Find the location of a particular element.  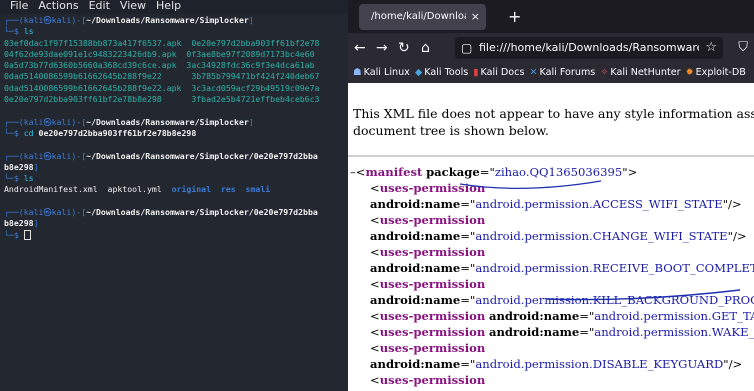

underline-annotation is located at coordinates (530, 184).